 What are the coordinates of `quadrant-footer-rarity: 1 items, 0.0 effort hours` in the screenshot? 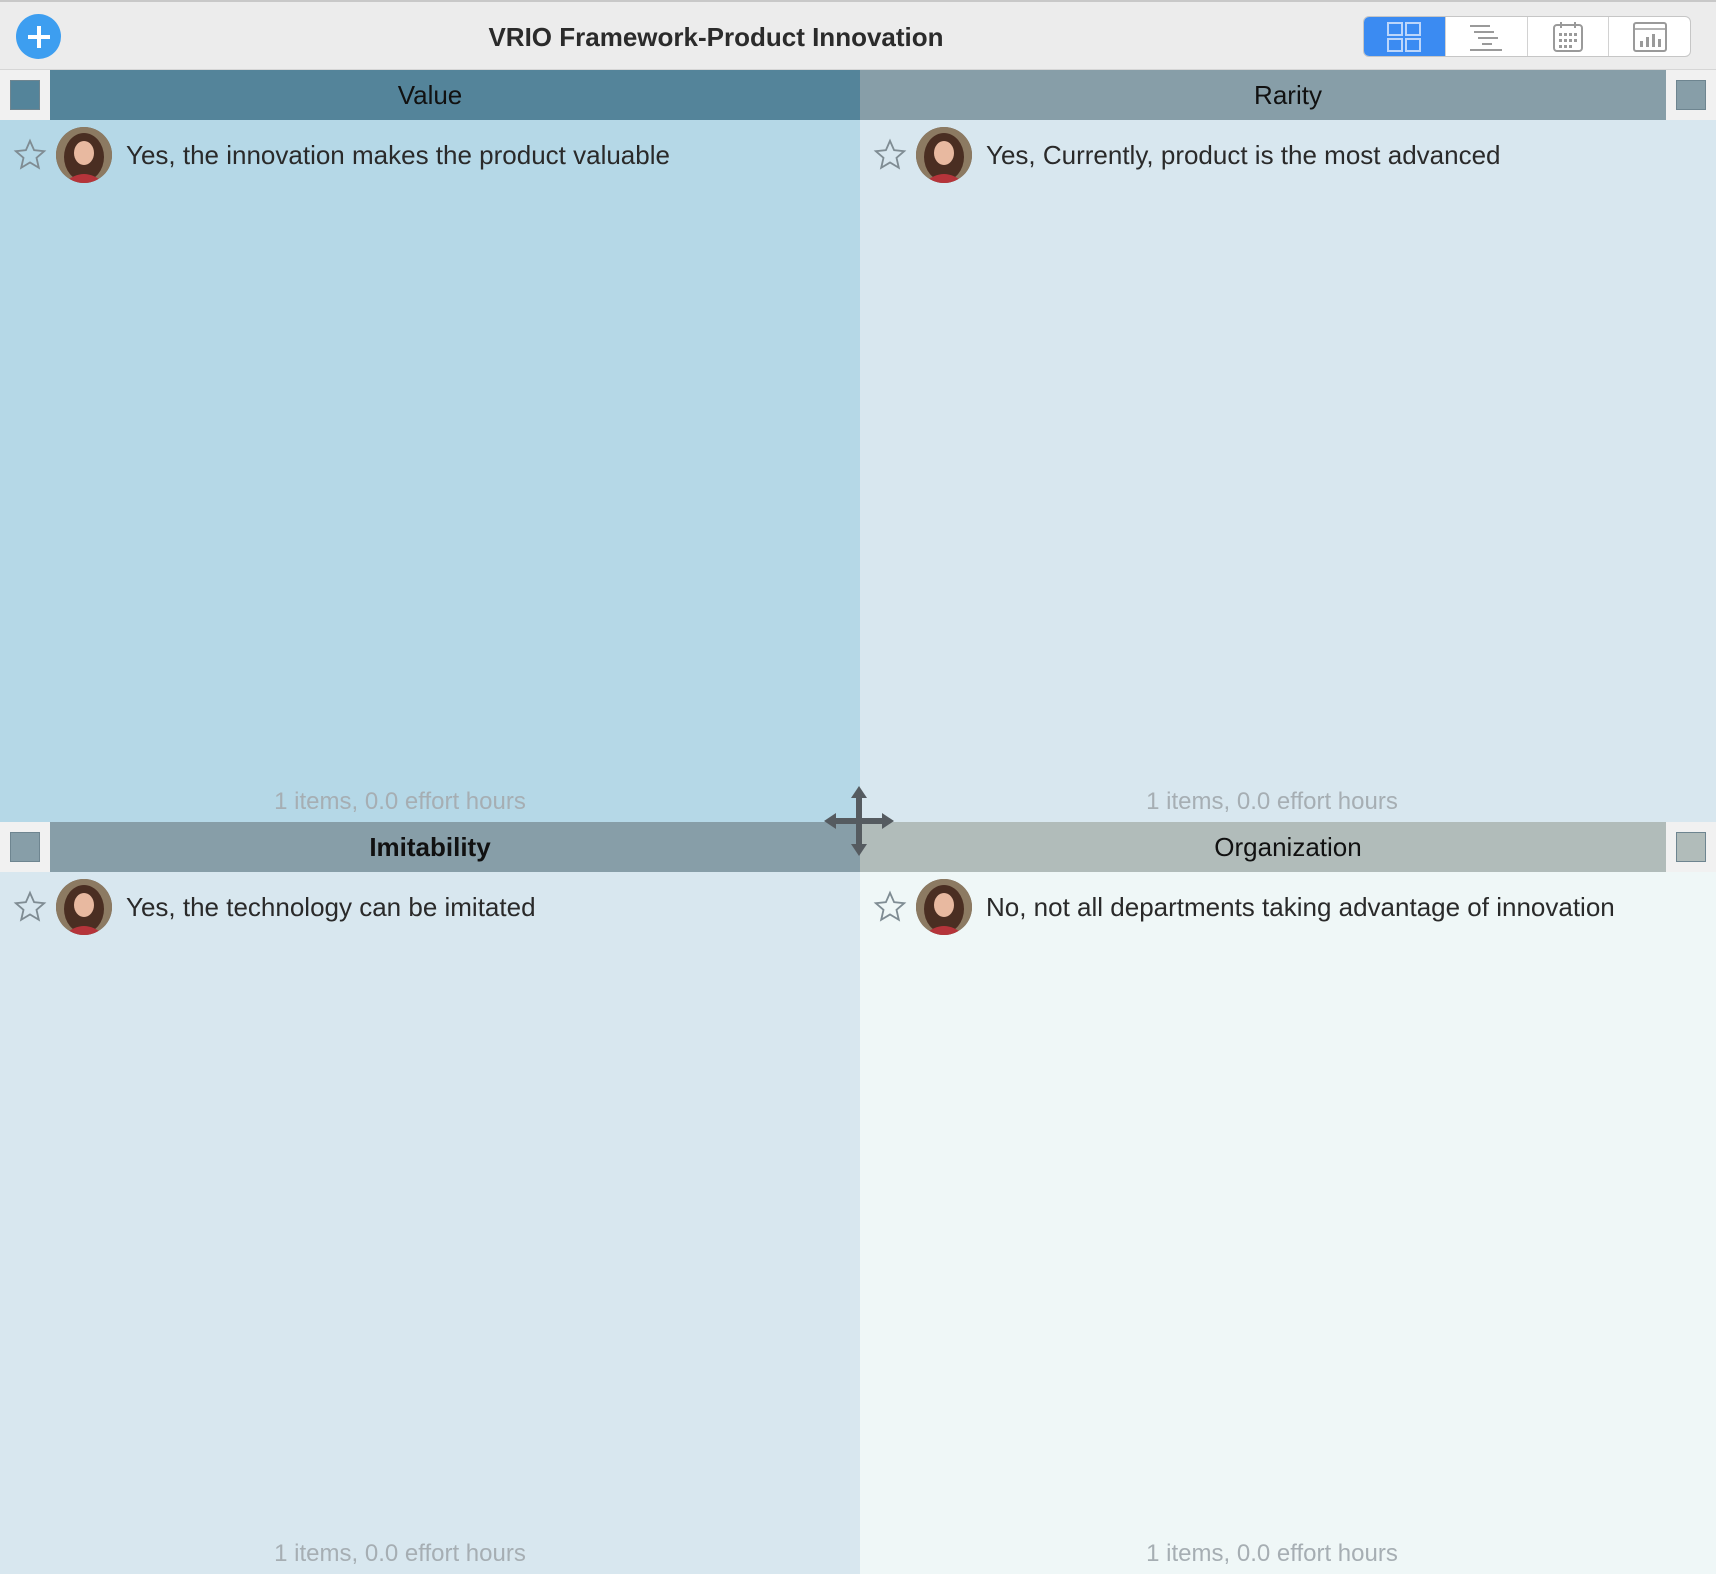 It's located at (1272, 801).